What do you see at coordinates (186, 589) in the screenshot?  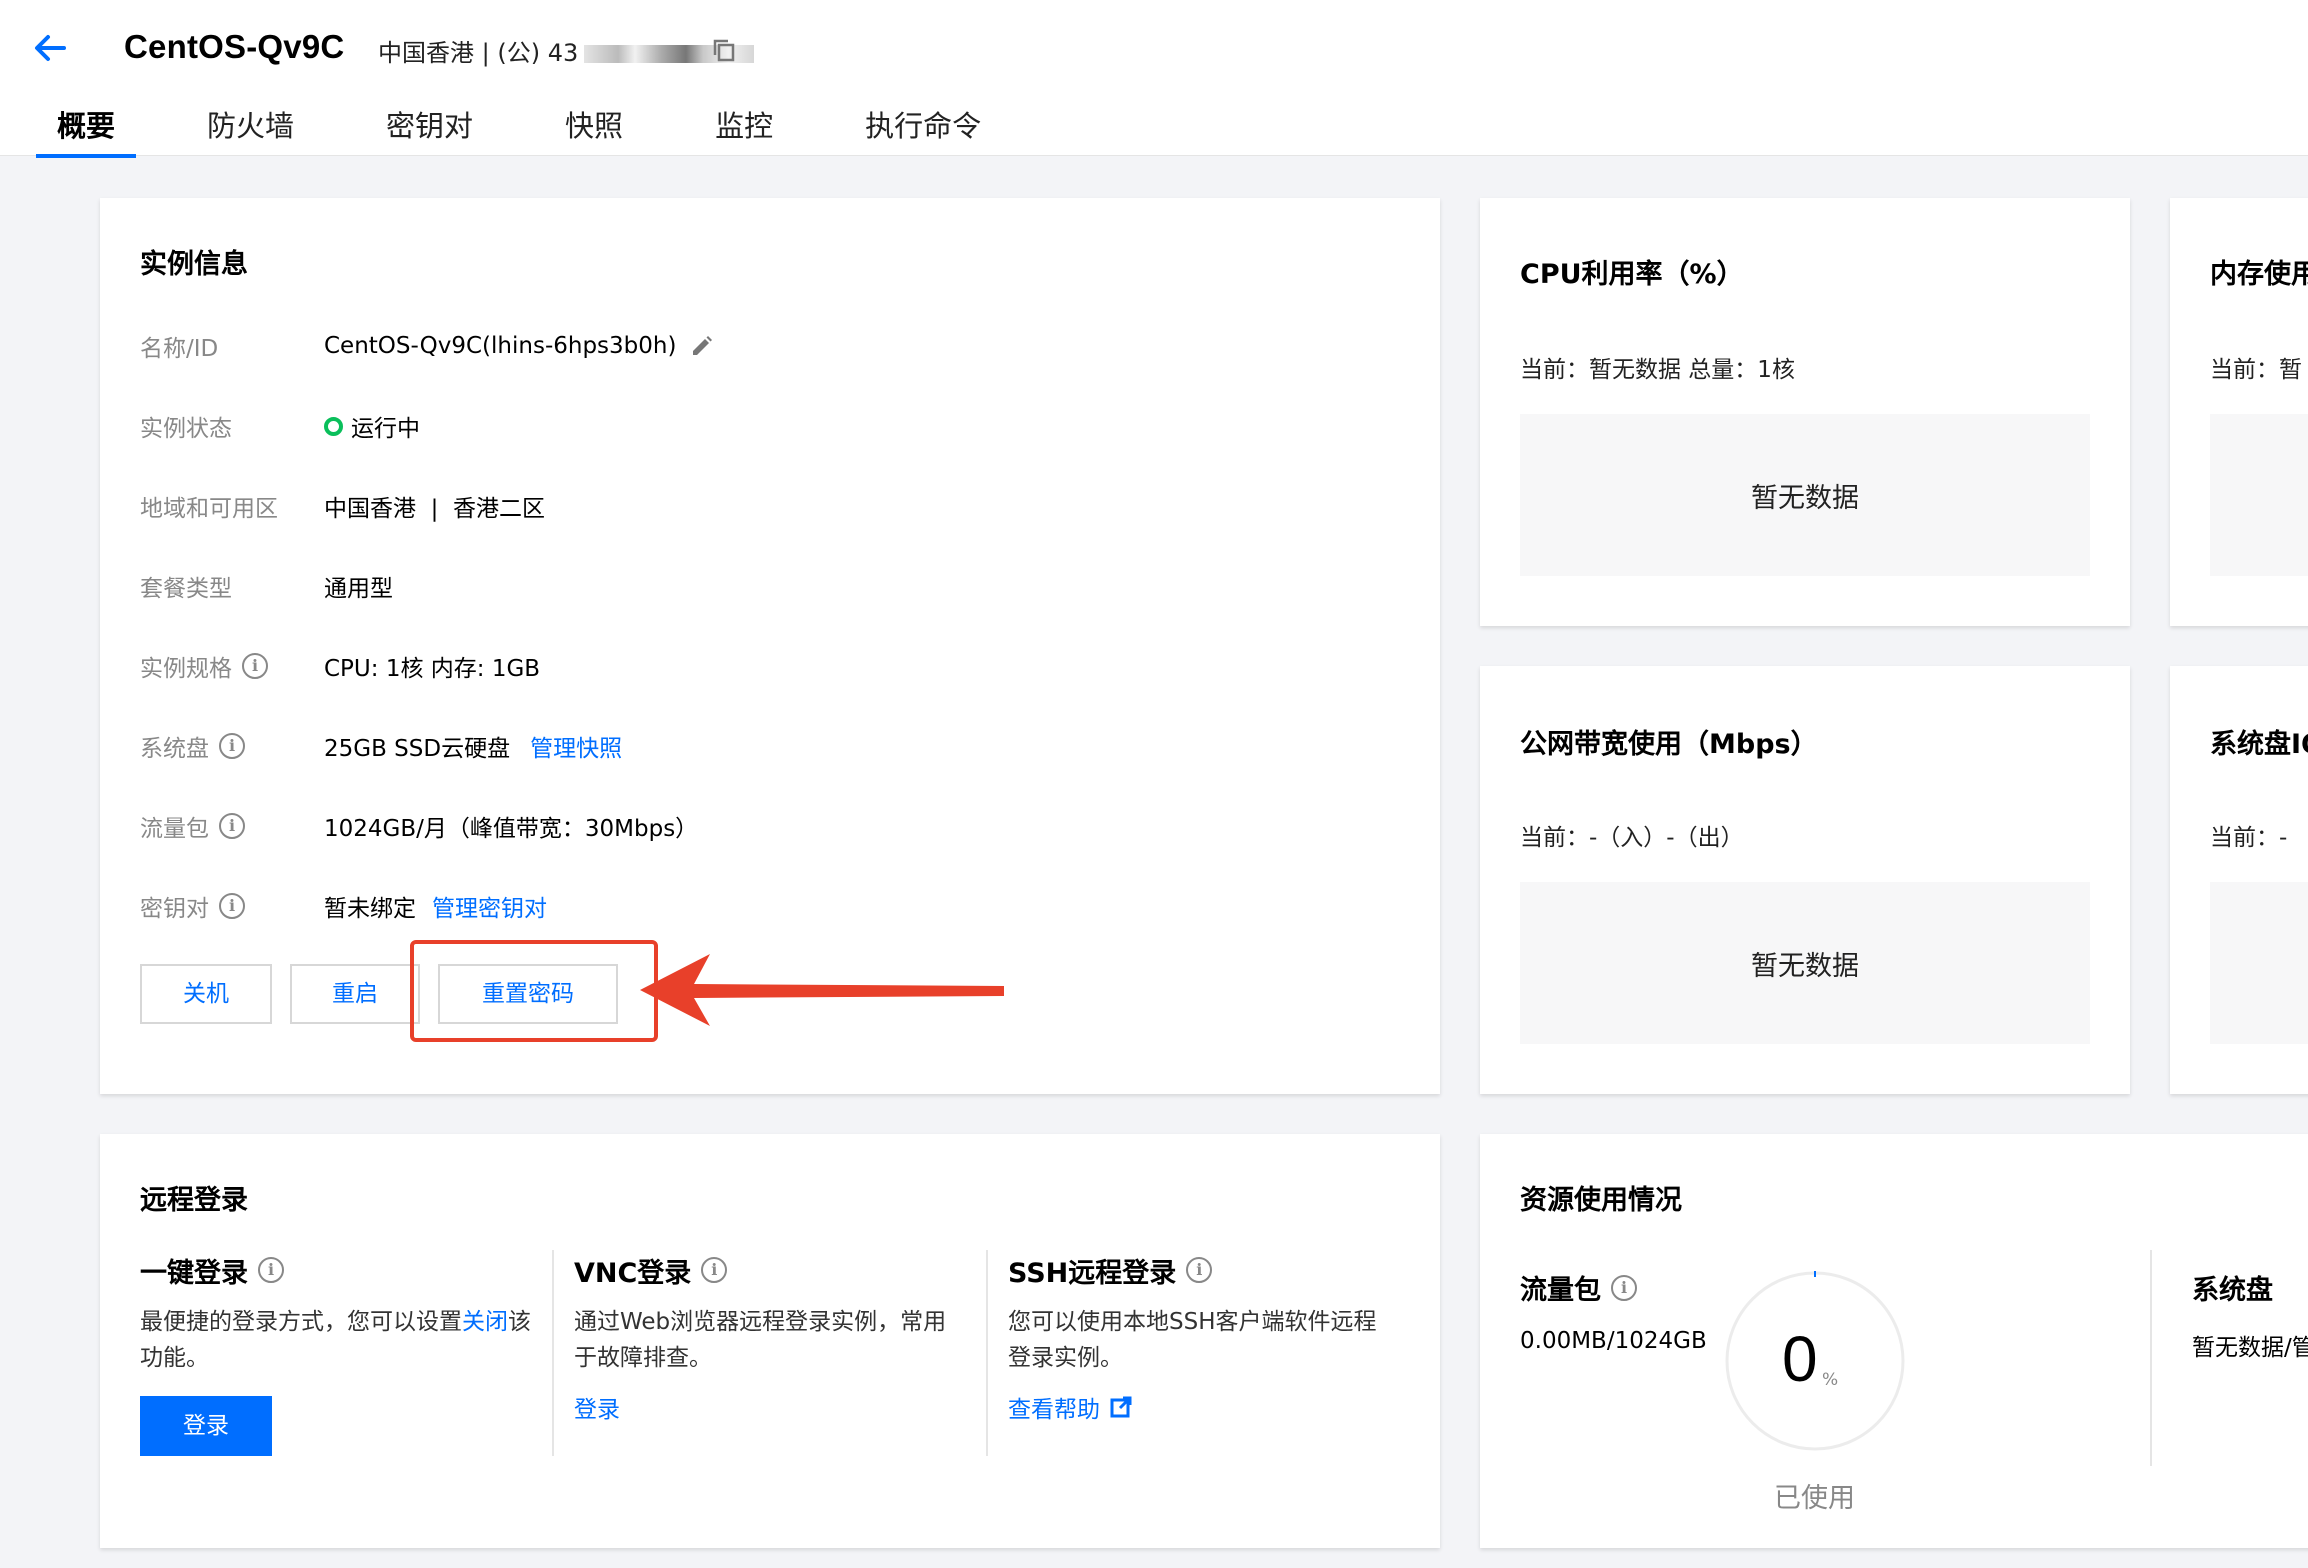 I see `plan-label: 套餐类型` at bounding box center [186, 589].